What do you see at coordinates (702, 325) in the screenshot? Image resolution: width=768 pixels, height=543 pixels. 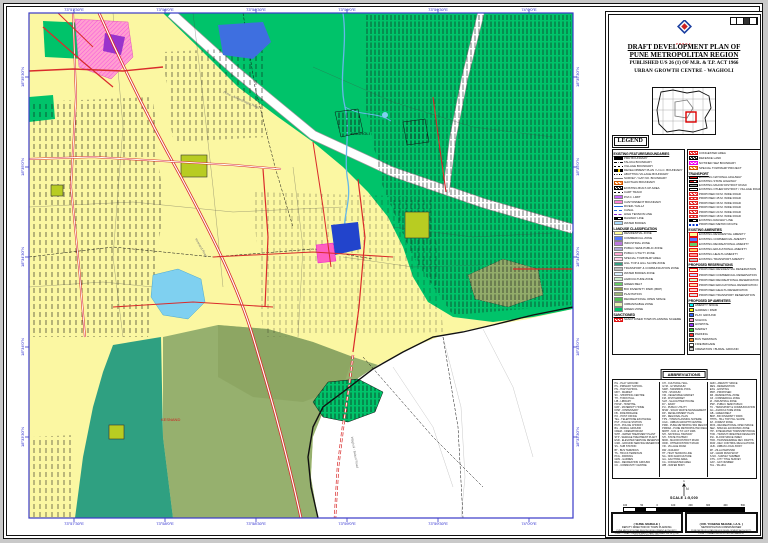 I see `legend-item-label: HOSPITAL` at bounding box center [702, 325].